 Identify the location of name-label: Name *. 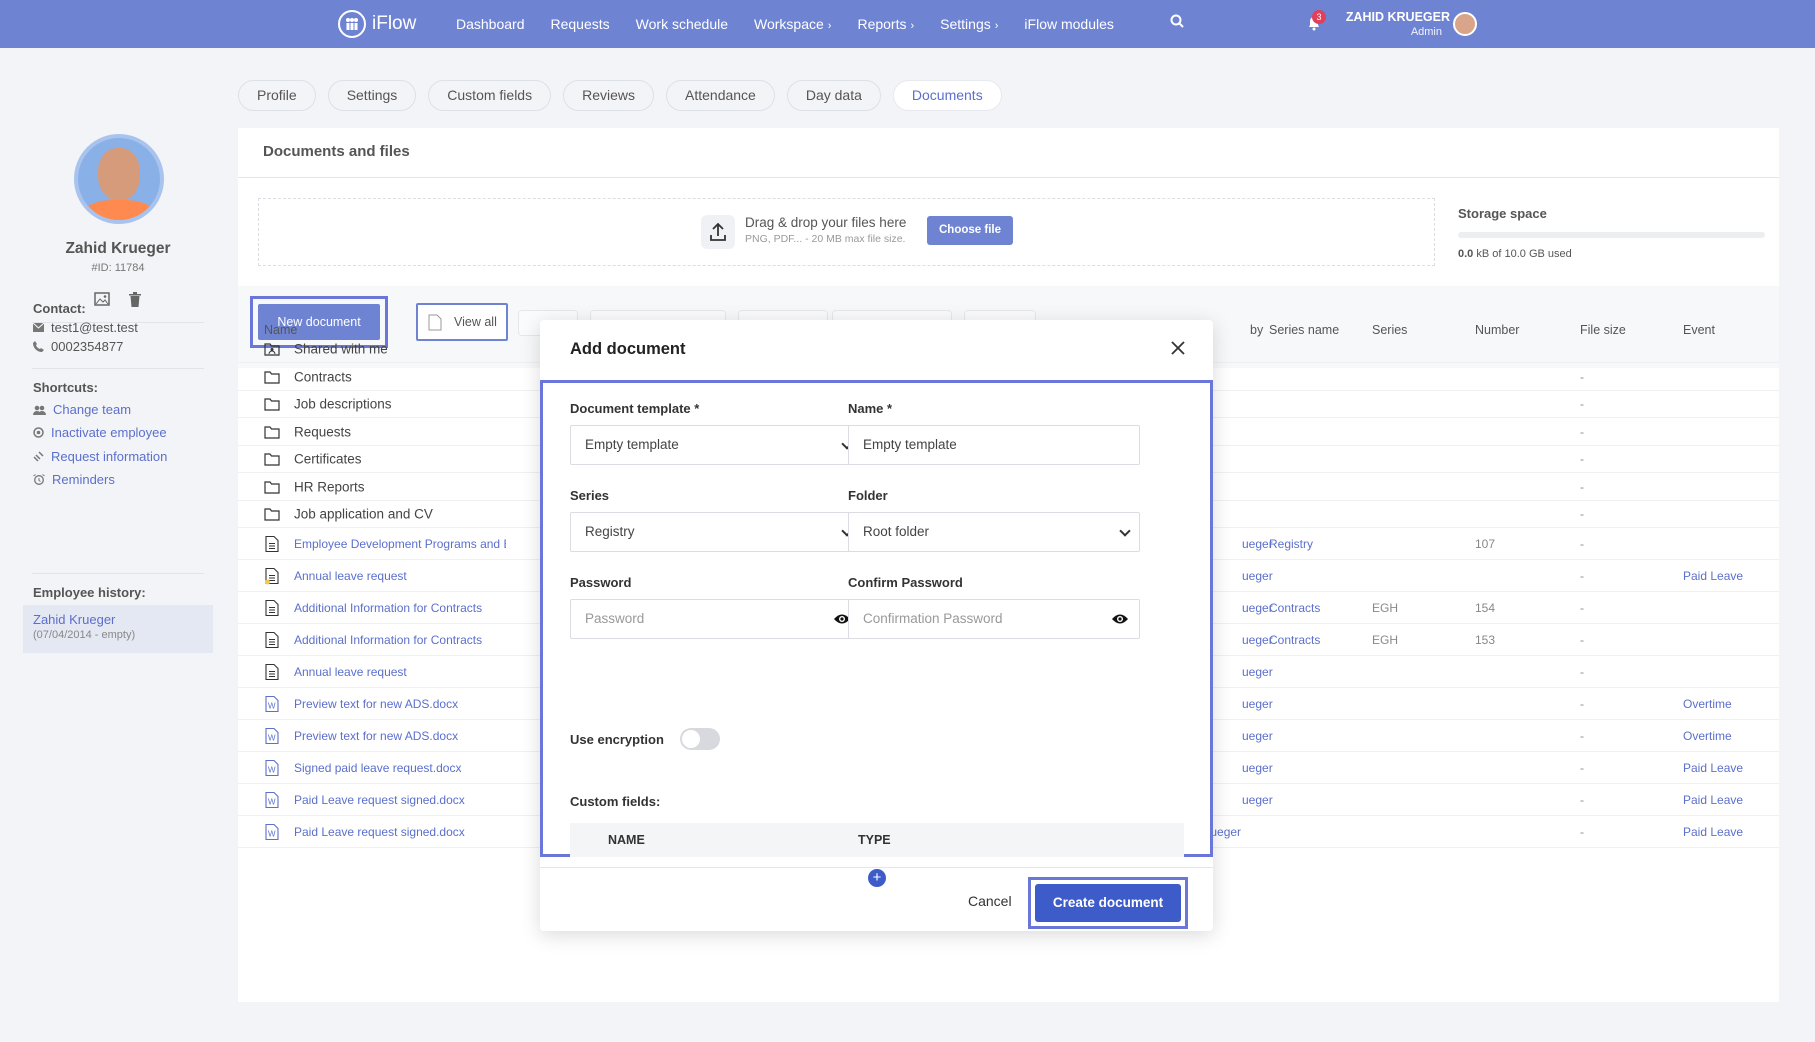
(870, 408).